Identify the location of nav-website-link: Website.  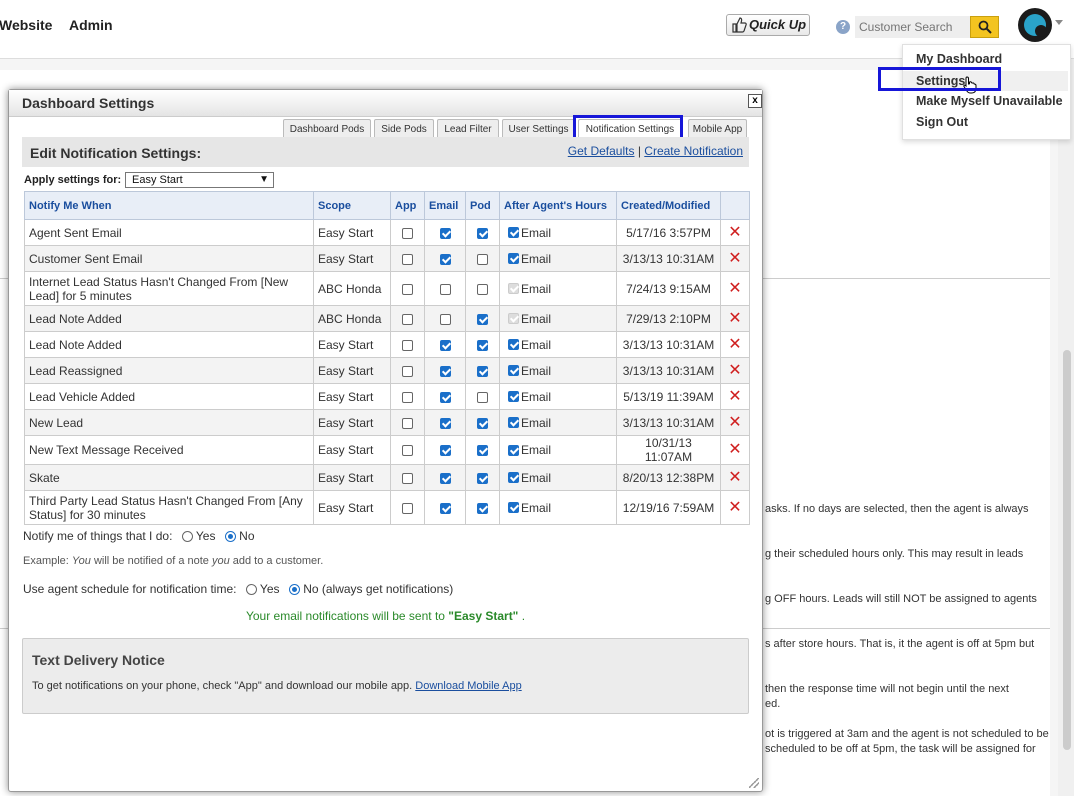
(26, 25).